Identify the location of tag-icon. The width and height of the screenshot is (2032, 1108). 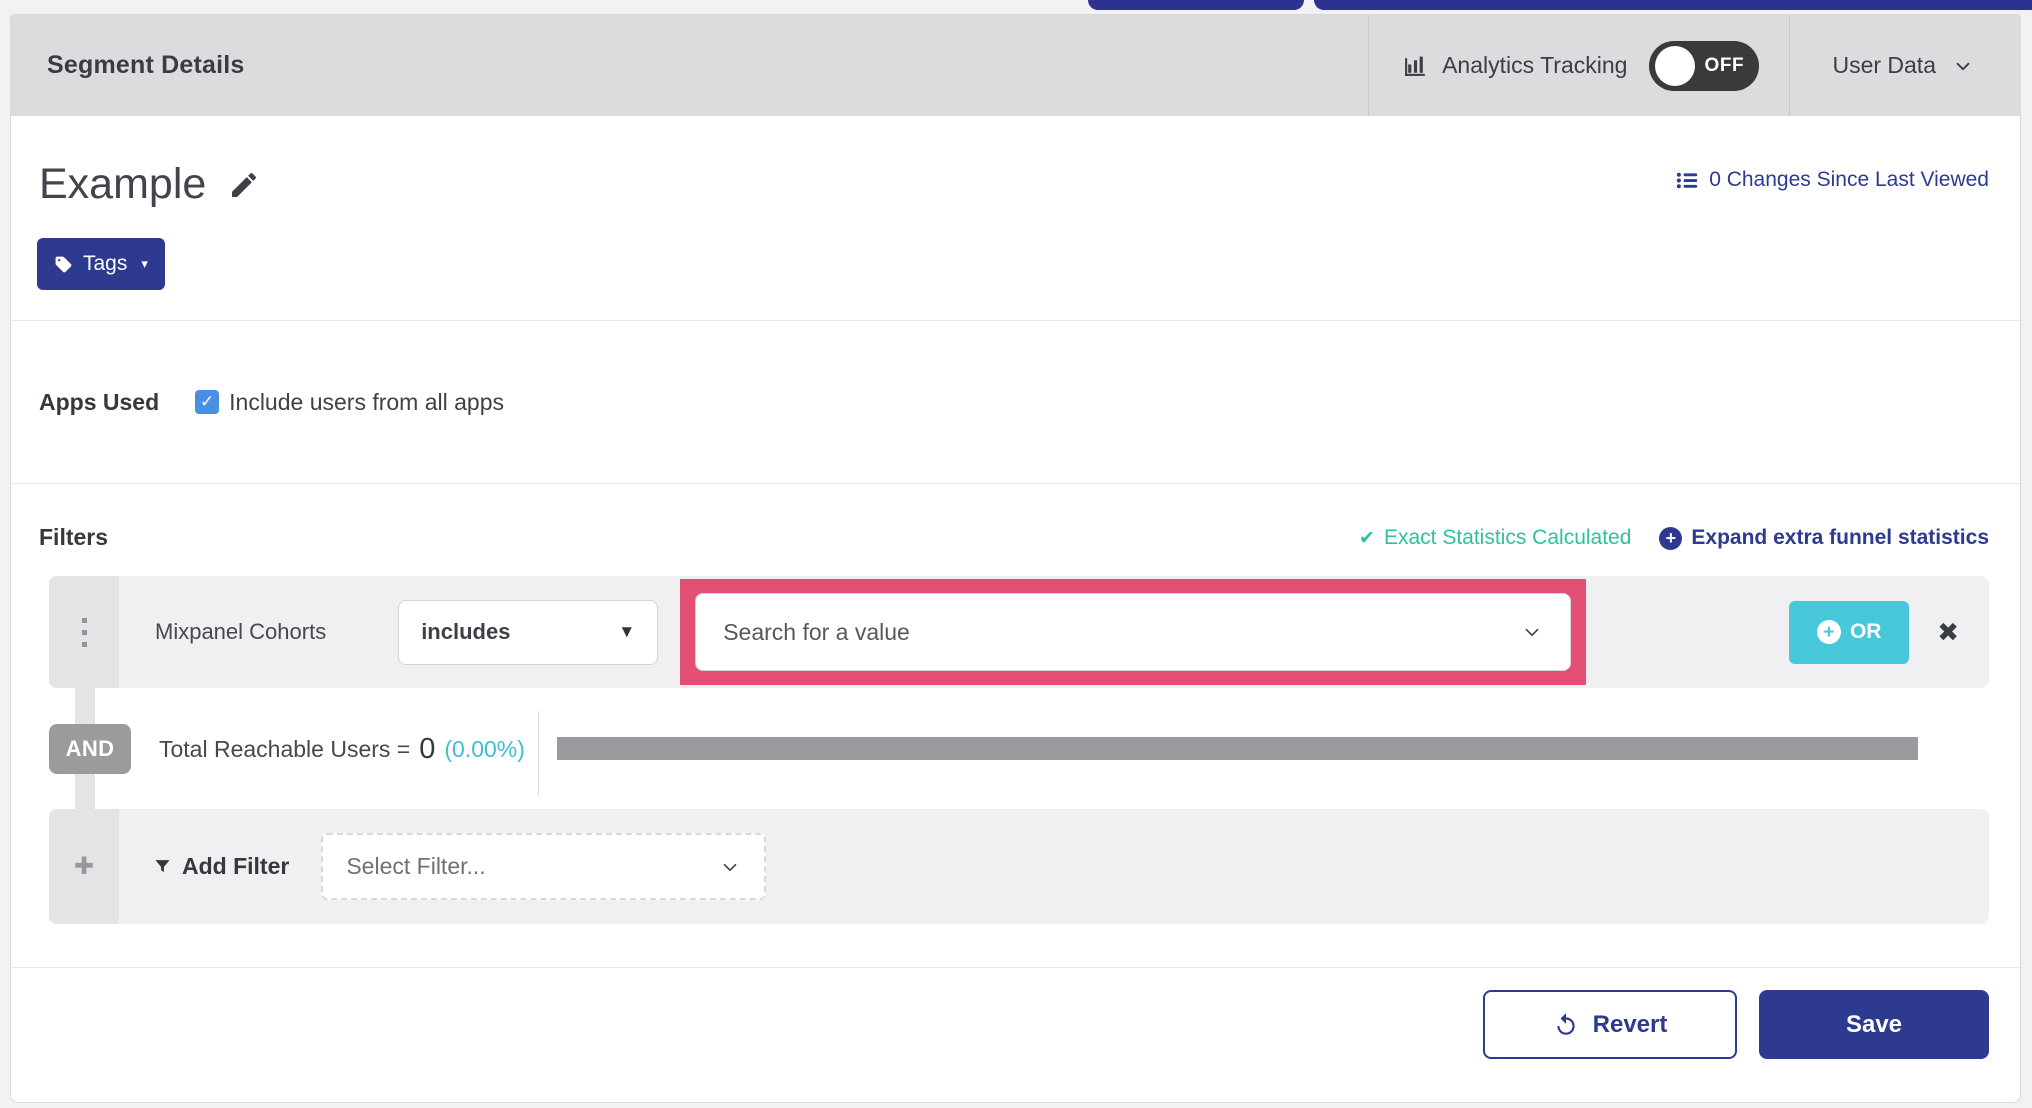
(63, 264).